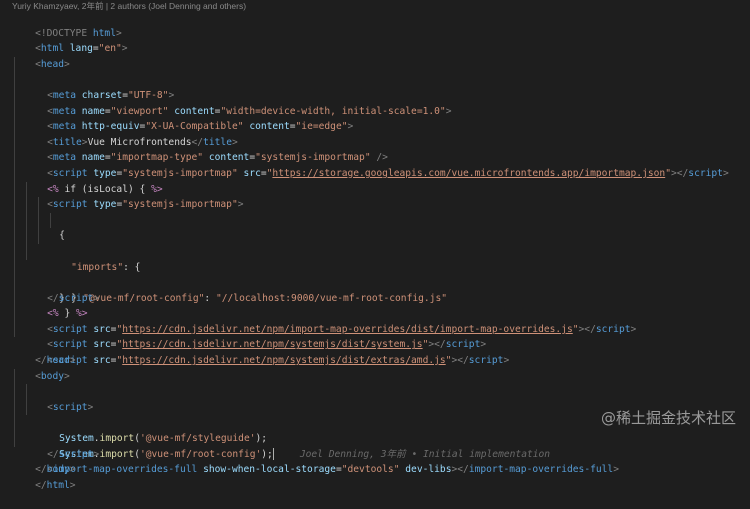 The image size is (750, 509). I want to click on code-line-15: }, so click(375, 266).